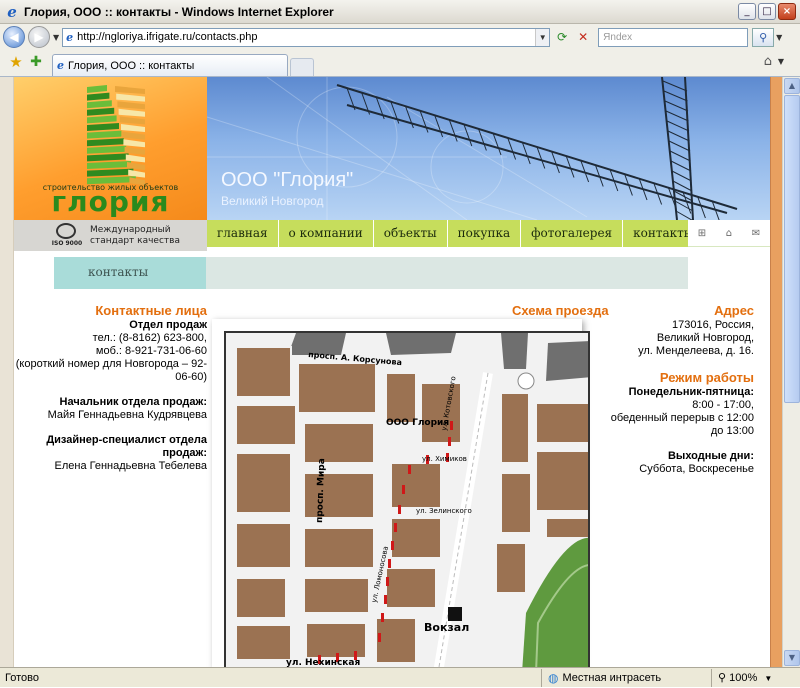 The width and height of the screenshot is (800, 688). What do you see at coordinates (743, 678) in the screenshot?
I see `zoom-level: 100%` at bounding box center [743, 678].